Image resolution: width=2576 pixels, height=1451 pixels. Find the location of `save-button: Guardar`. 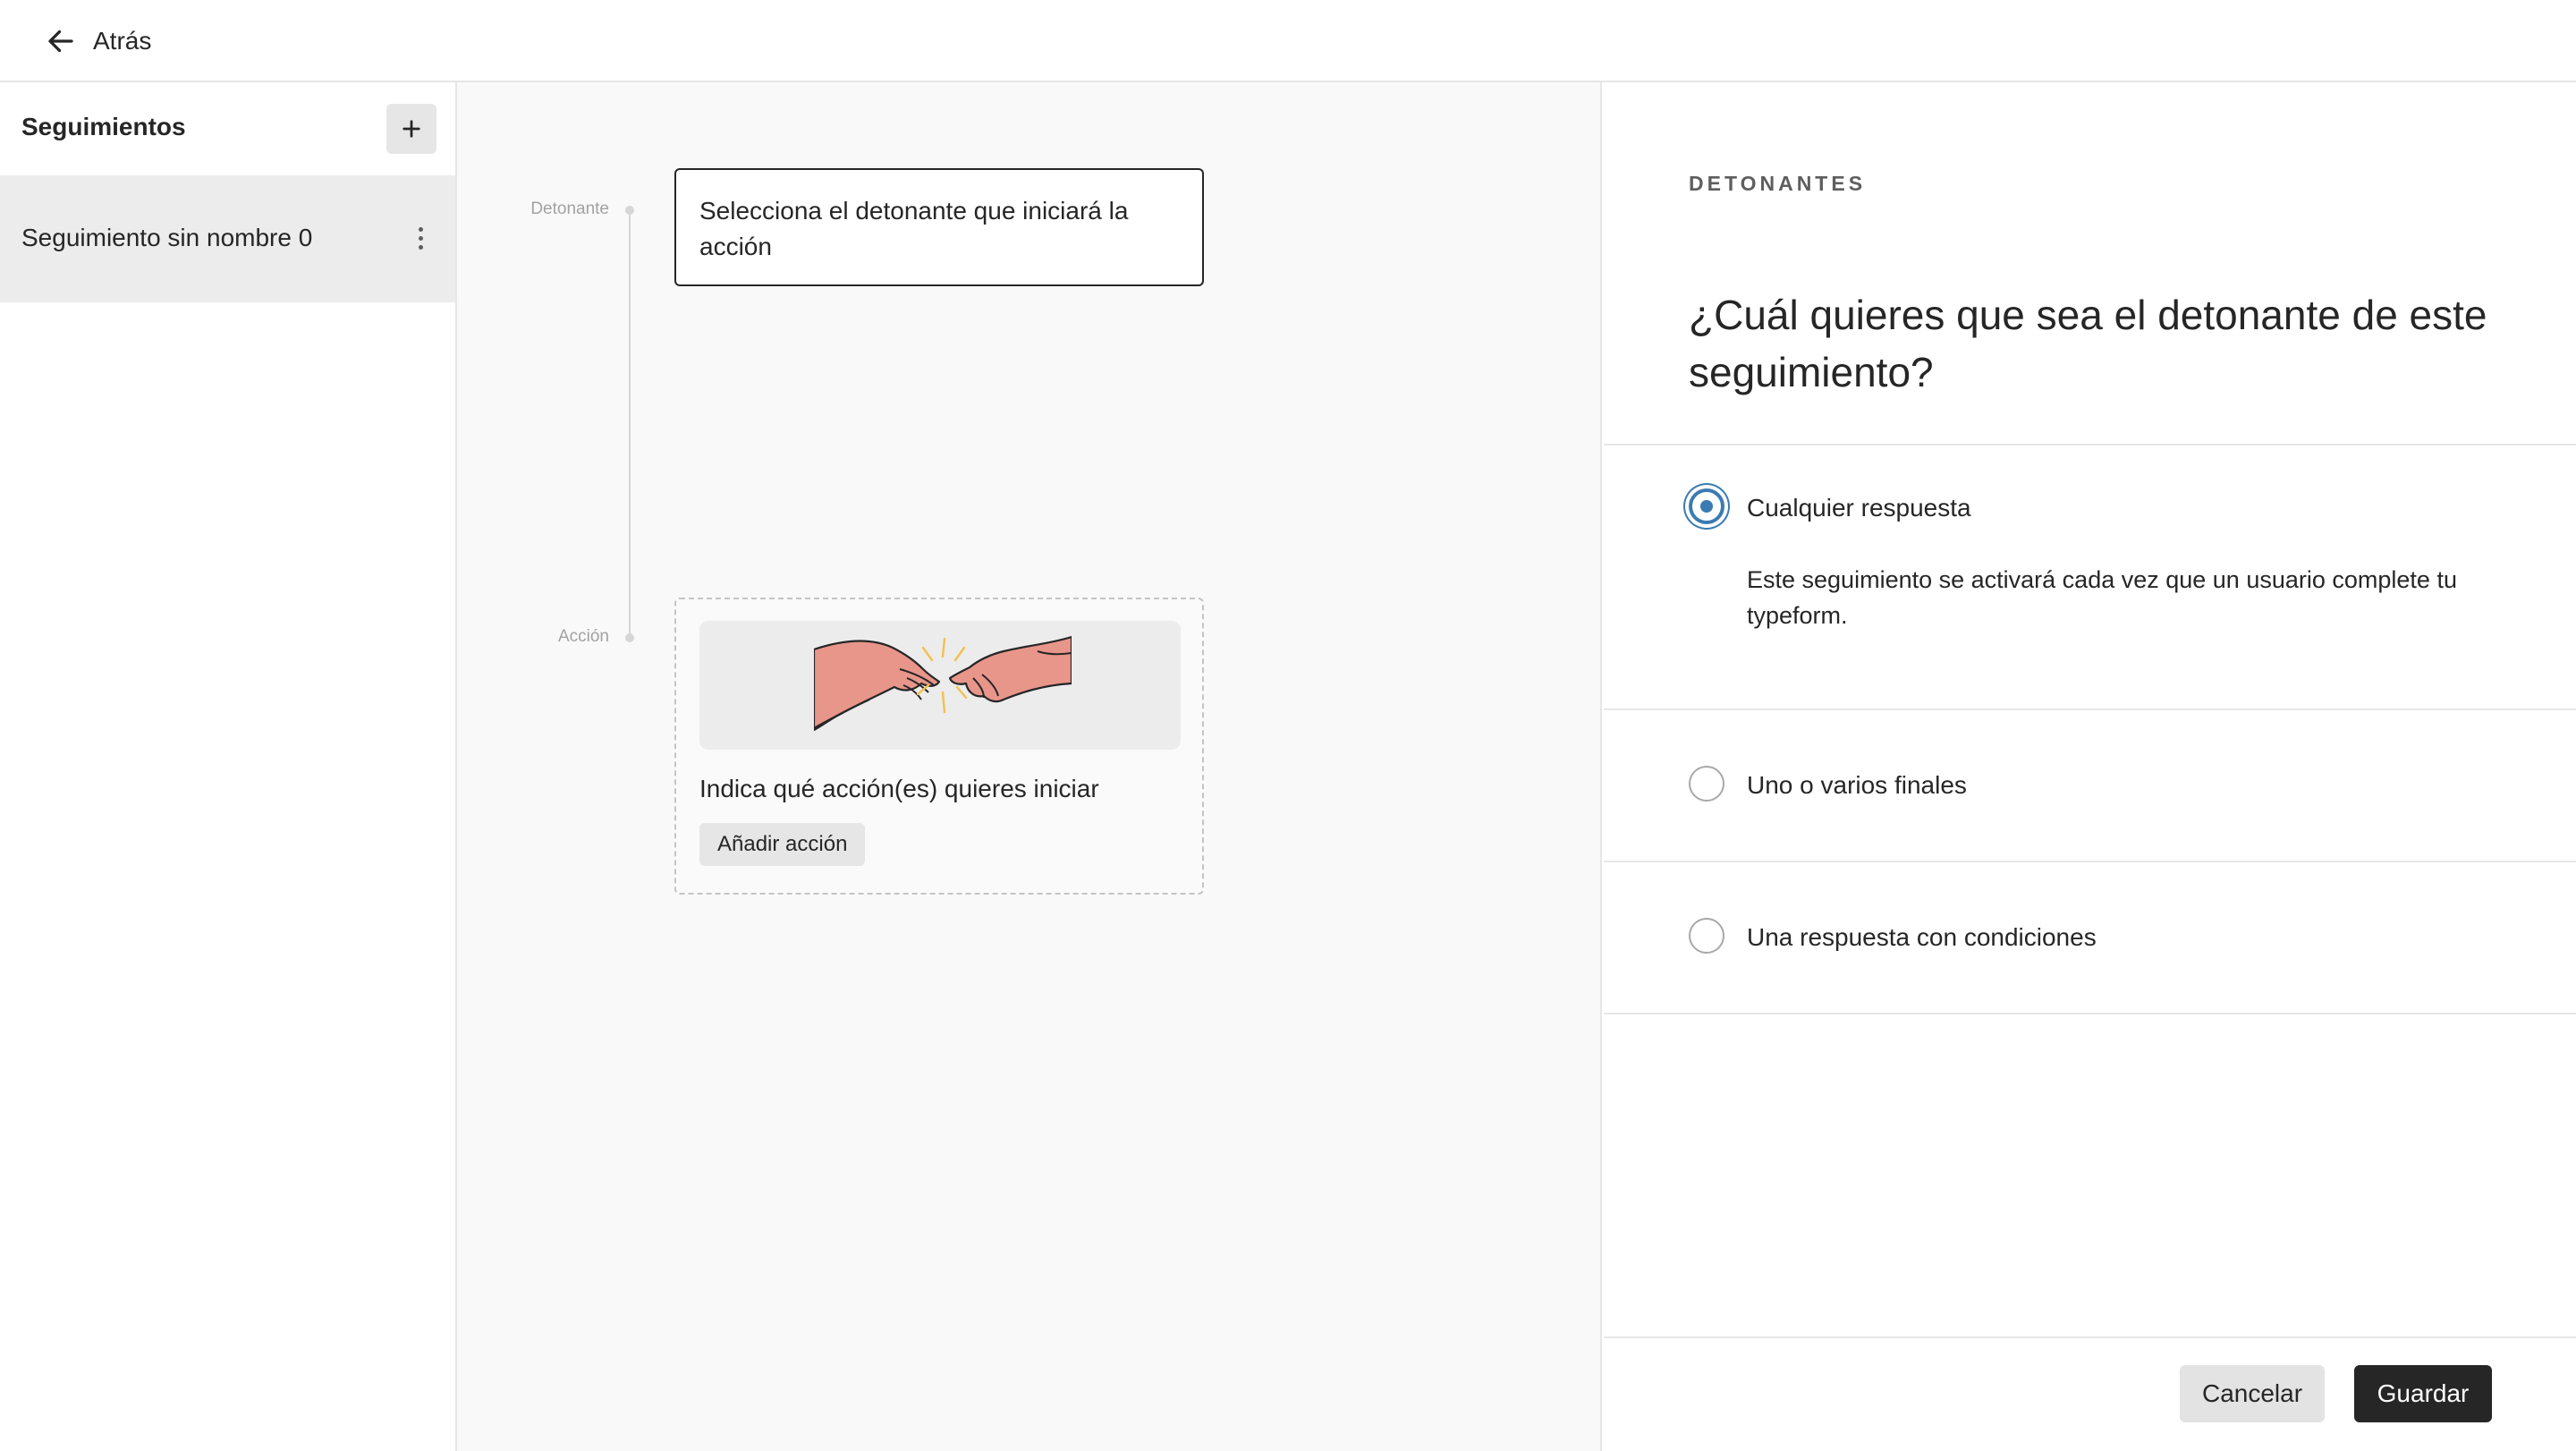

save-button: Guardar is located at coordinates (2423, 1393).